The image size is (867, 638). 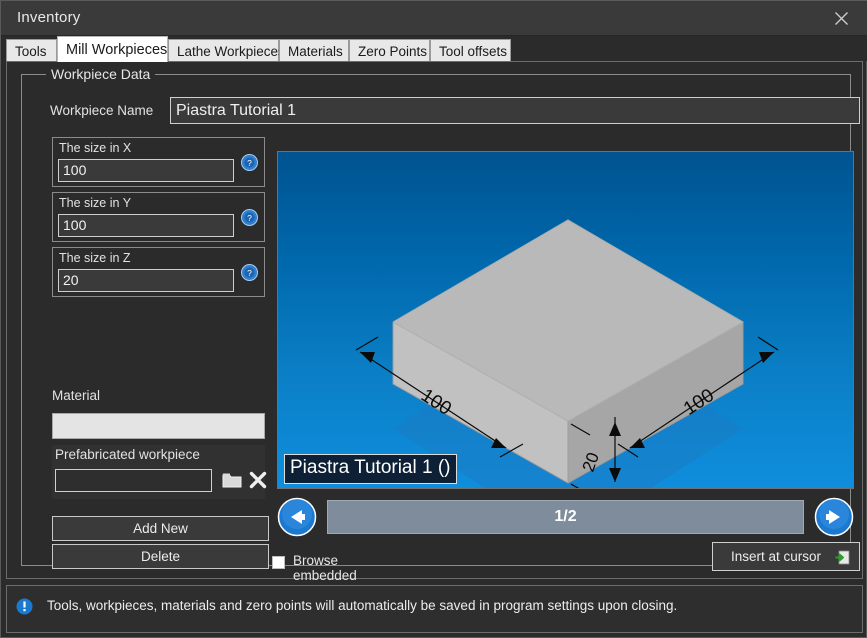 What do you see at coordinates (515, 110) in the screenshot?
I see `workpiece-name-input: Piastra Tutorial 1` at bounding box center [515, 110].